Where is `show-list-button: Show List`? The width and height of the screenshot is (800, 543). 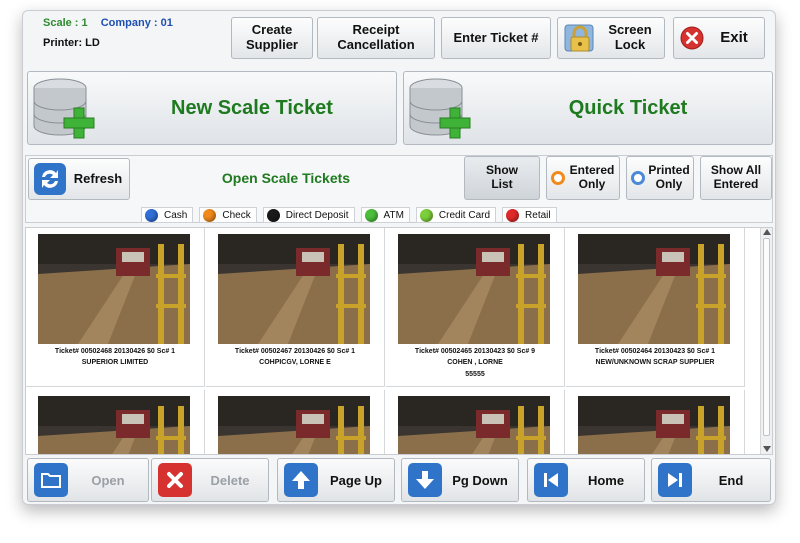 show-list-button: Show List is located at coordinates (502, 178).